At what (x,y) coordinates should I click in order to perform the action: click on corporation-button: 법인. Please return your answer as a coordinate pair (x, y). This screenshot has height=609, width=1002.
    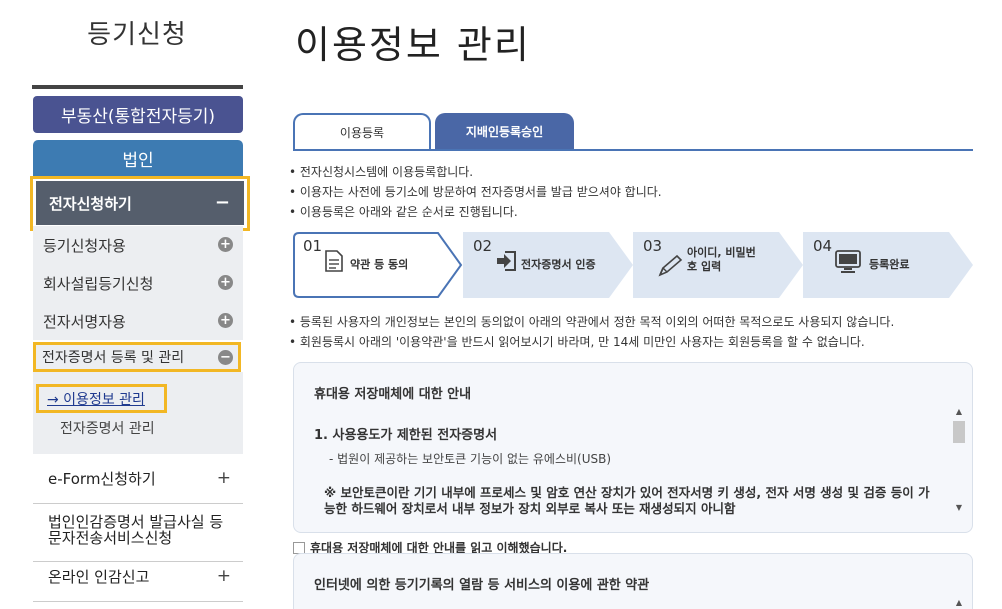
    Looking at the image, I should click on (138, 158).